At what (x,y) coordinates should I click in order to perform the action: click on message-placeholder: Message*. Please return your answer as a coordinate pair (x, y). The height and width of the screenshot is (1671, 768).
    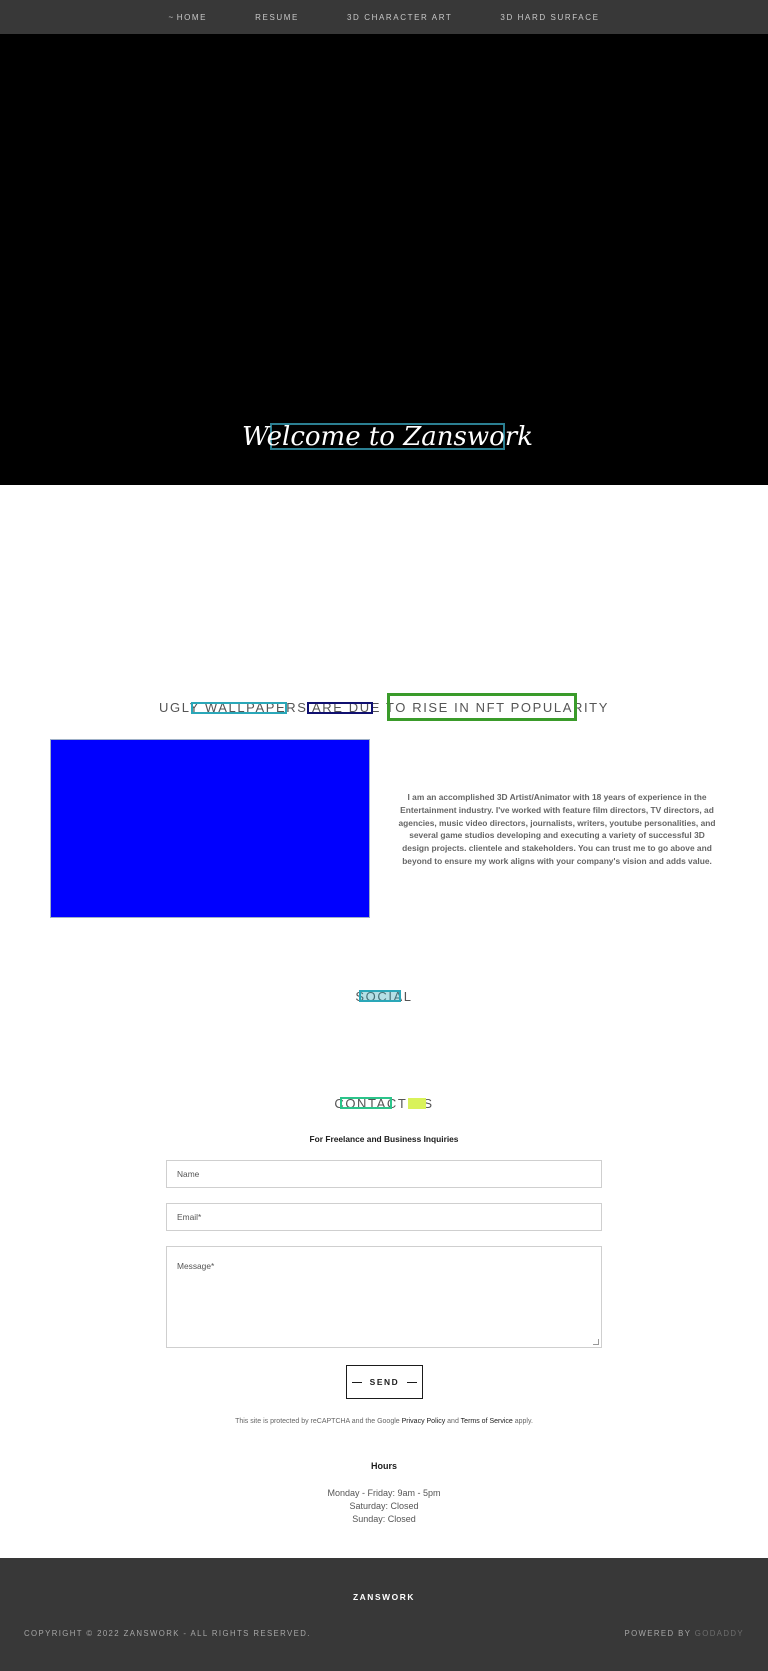
    Looking at the image, I should click on (196, 1266).